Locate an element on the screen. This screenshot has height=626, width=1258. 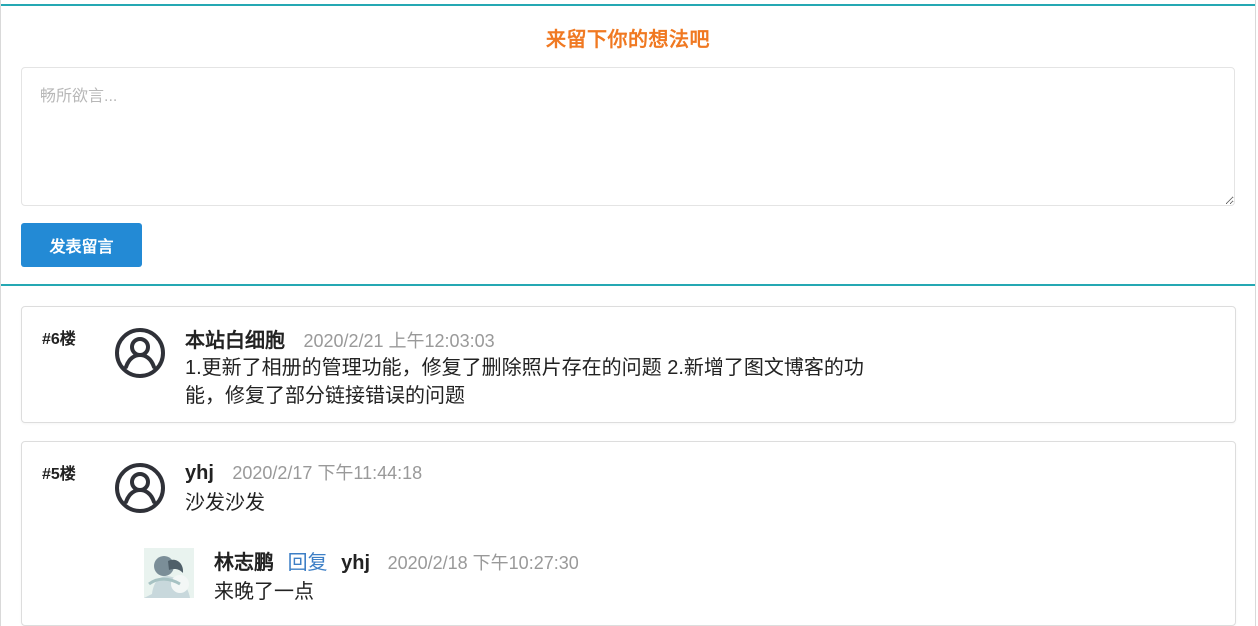
reply-time: 2020/2/18 下午10:27:30 is located at coordinates (483, 563).